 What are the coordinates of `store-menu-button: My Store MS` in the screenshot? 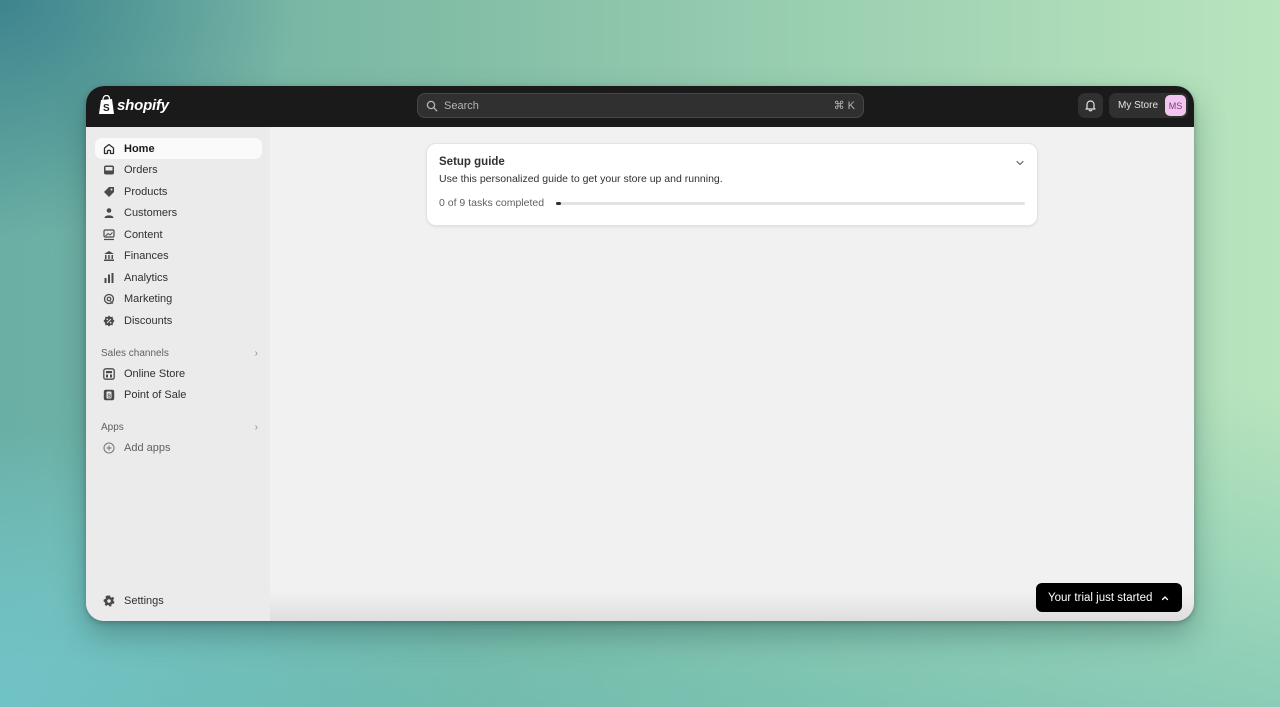 It's located at (1148, 105).